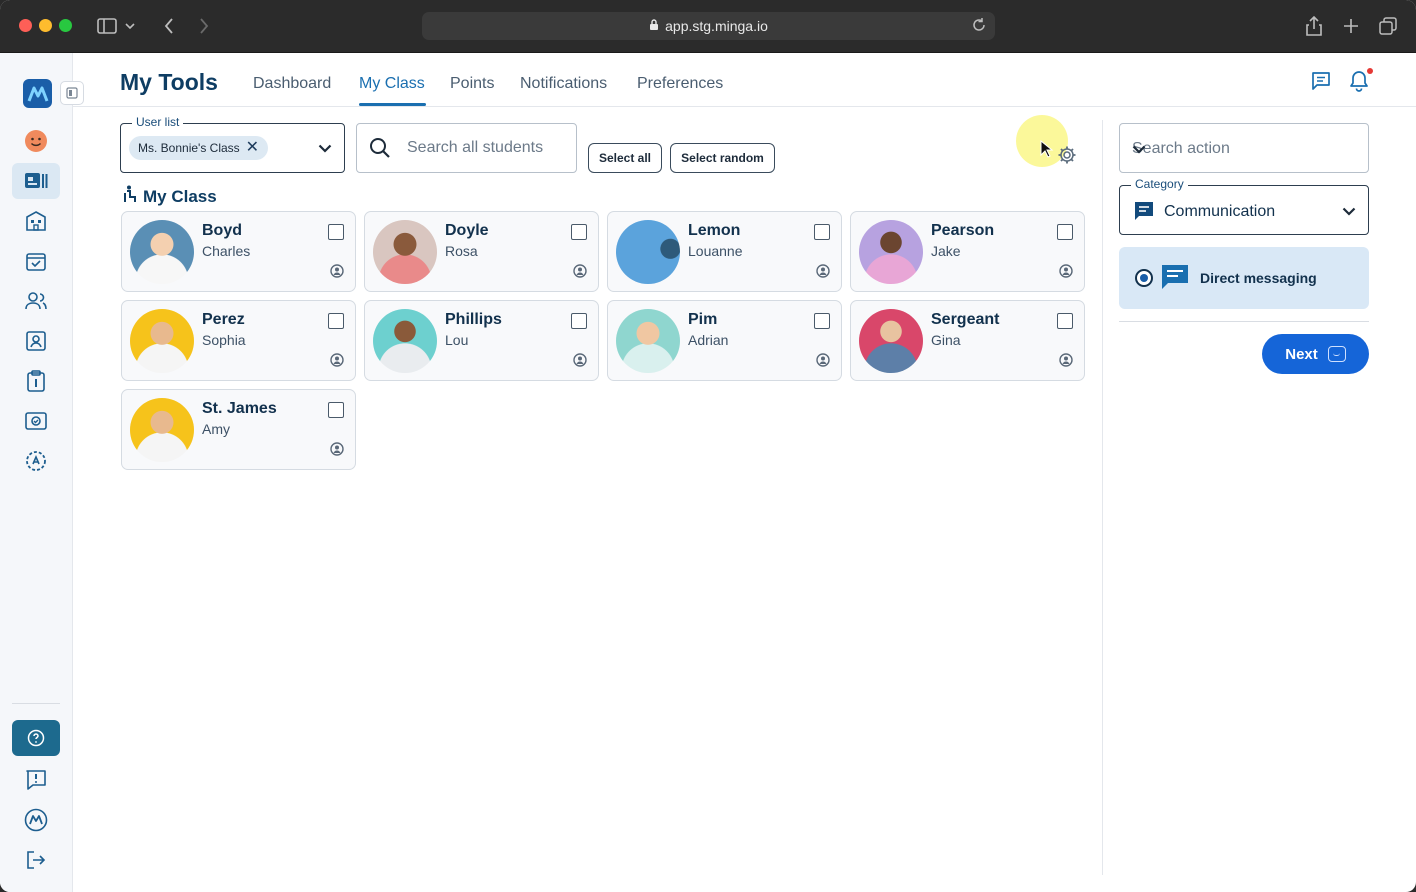  Describe the element at coordinates (1321, 81) in the screenshot. I see `messages-icon` at that location.